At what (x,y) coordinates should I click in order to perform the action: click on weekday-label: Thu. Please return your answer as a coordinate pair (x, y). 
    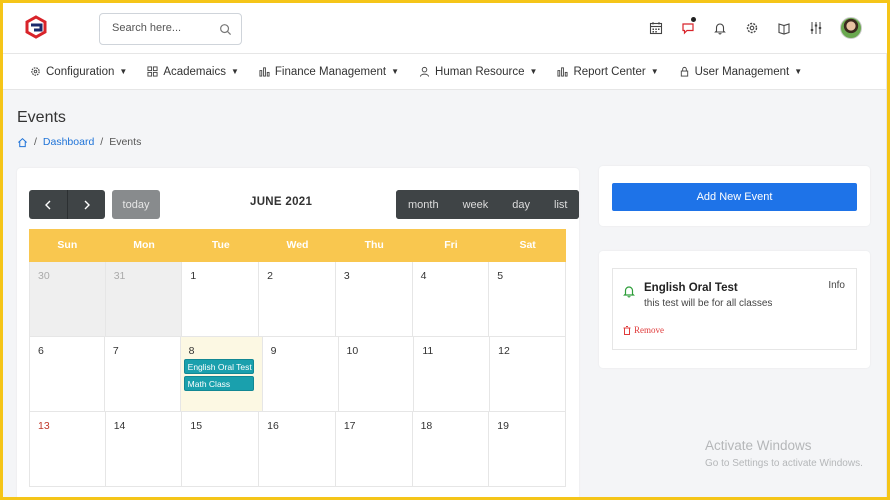
    Looking at the image, I should click on (374, 245).